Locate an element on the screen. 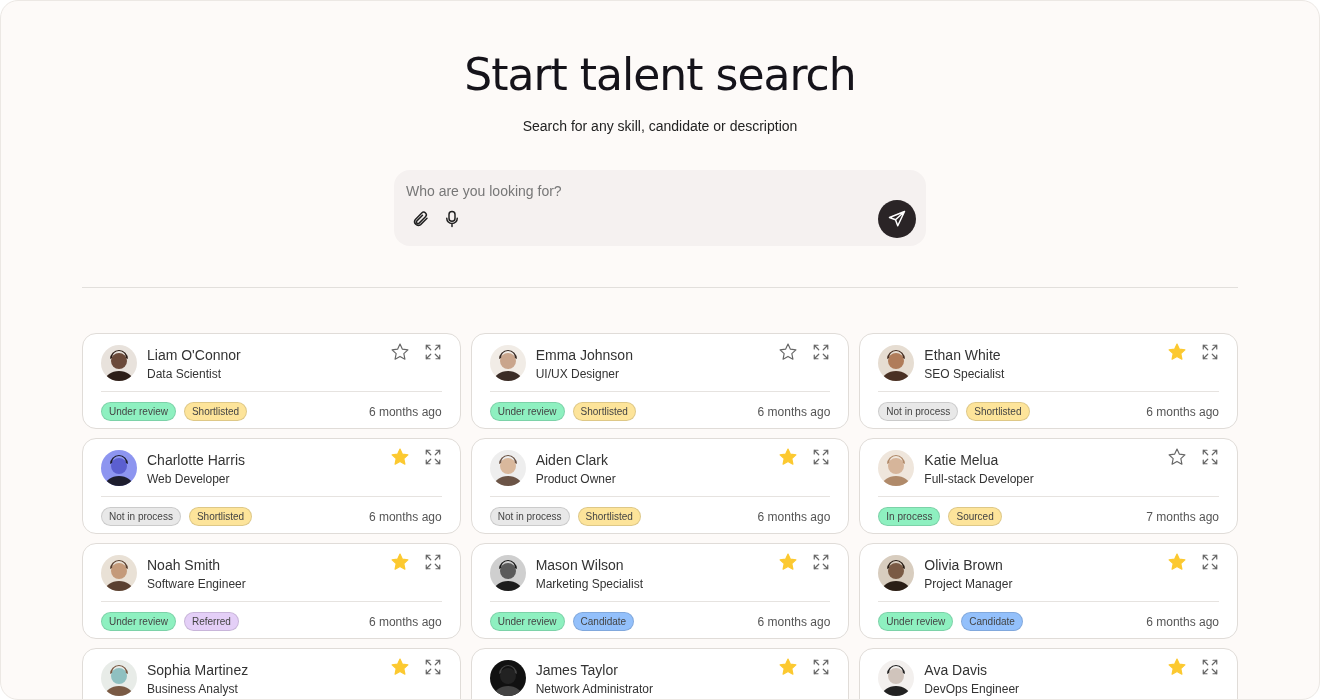 The image size is (1320, 700). candidate-name: Charlotte Harris is located at coordinates (197, 460).